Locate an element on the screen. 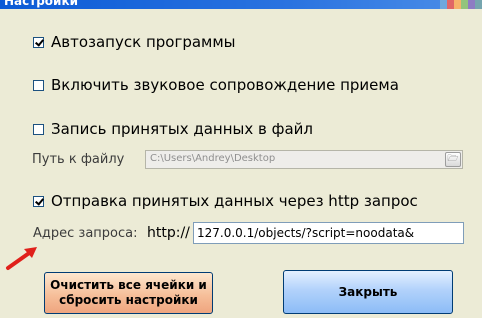 The height and width of the screenshot is (318, 482). request-prefix-row: http:// is located at coordinates (168, 233).